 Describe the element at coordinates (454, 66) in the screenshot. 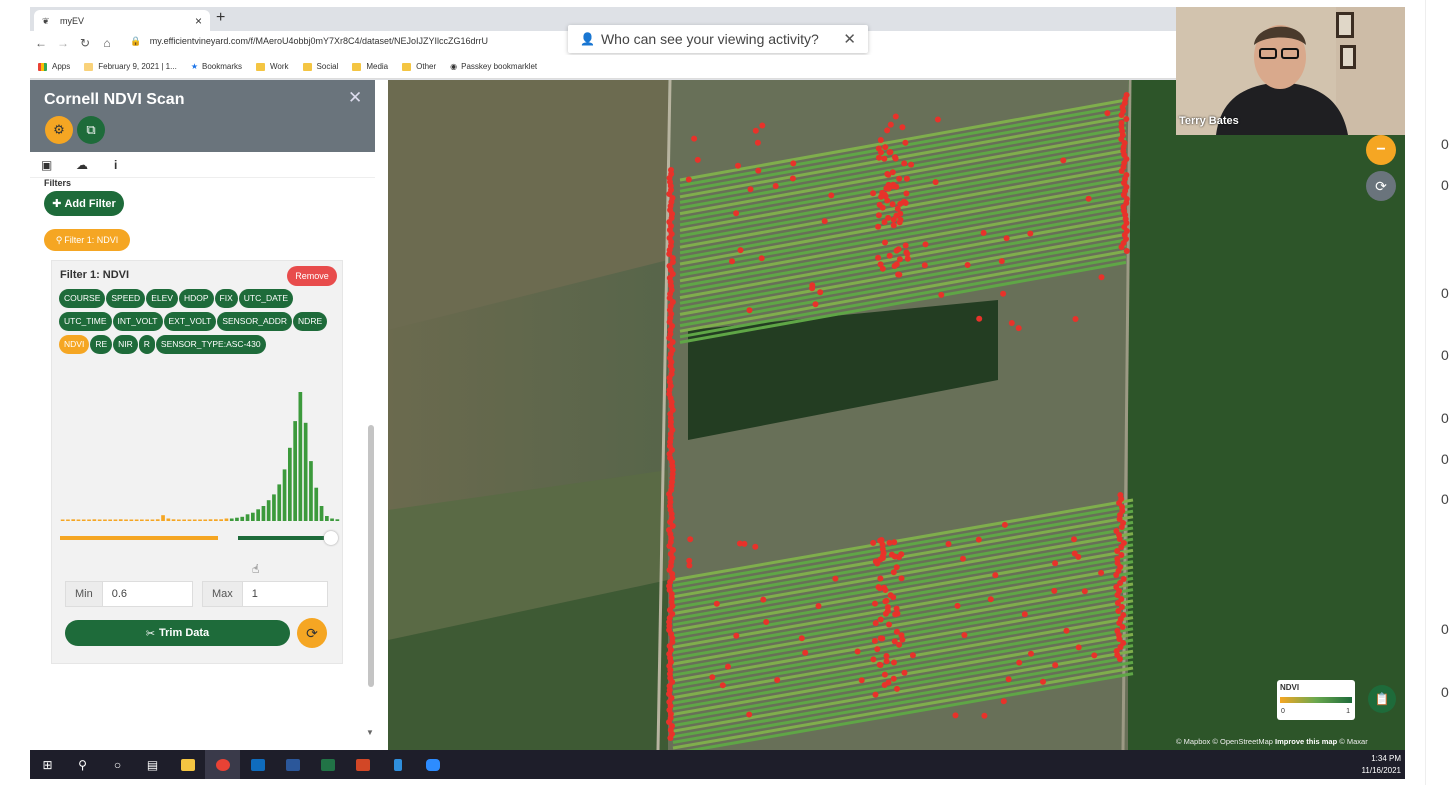

I see `globe-icon: ◉` at that location.